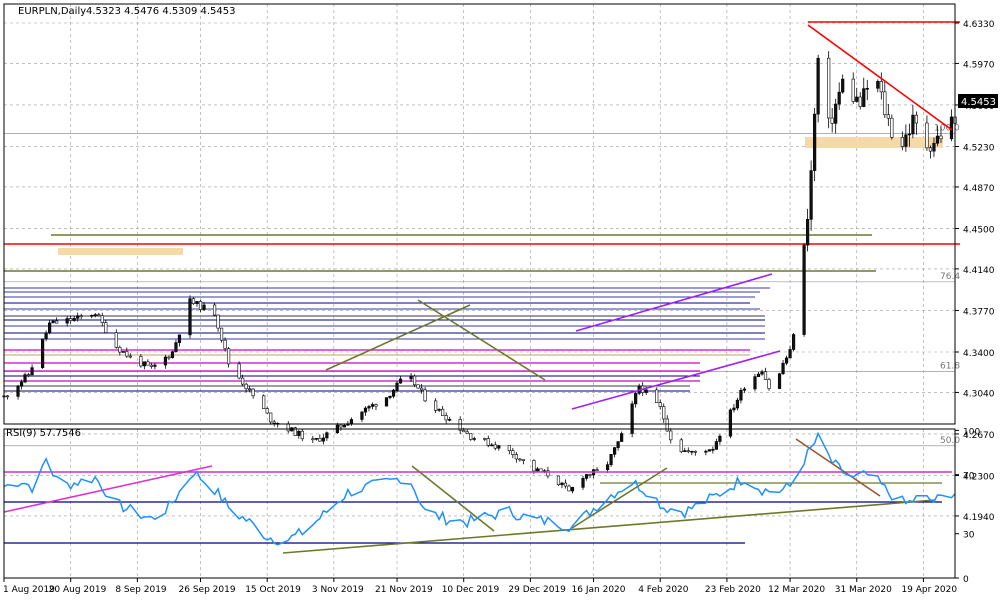 The width and height of the screenshot is (1000, 600). What do you see at coordinates (979, 149) in the screenshot?
I see `price-tick-label: 4.5230` at bounding box center [979, 149].